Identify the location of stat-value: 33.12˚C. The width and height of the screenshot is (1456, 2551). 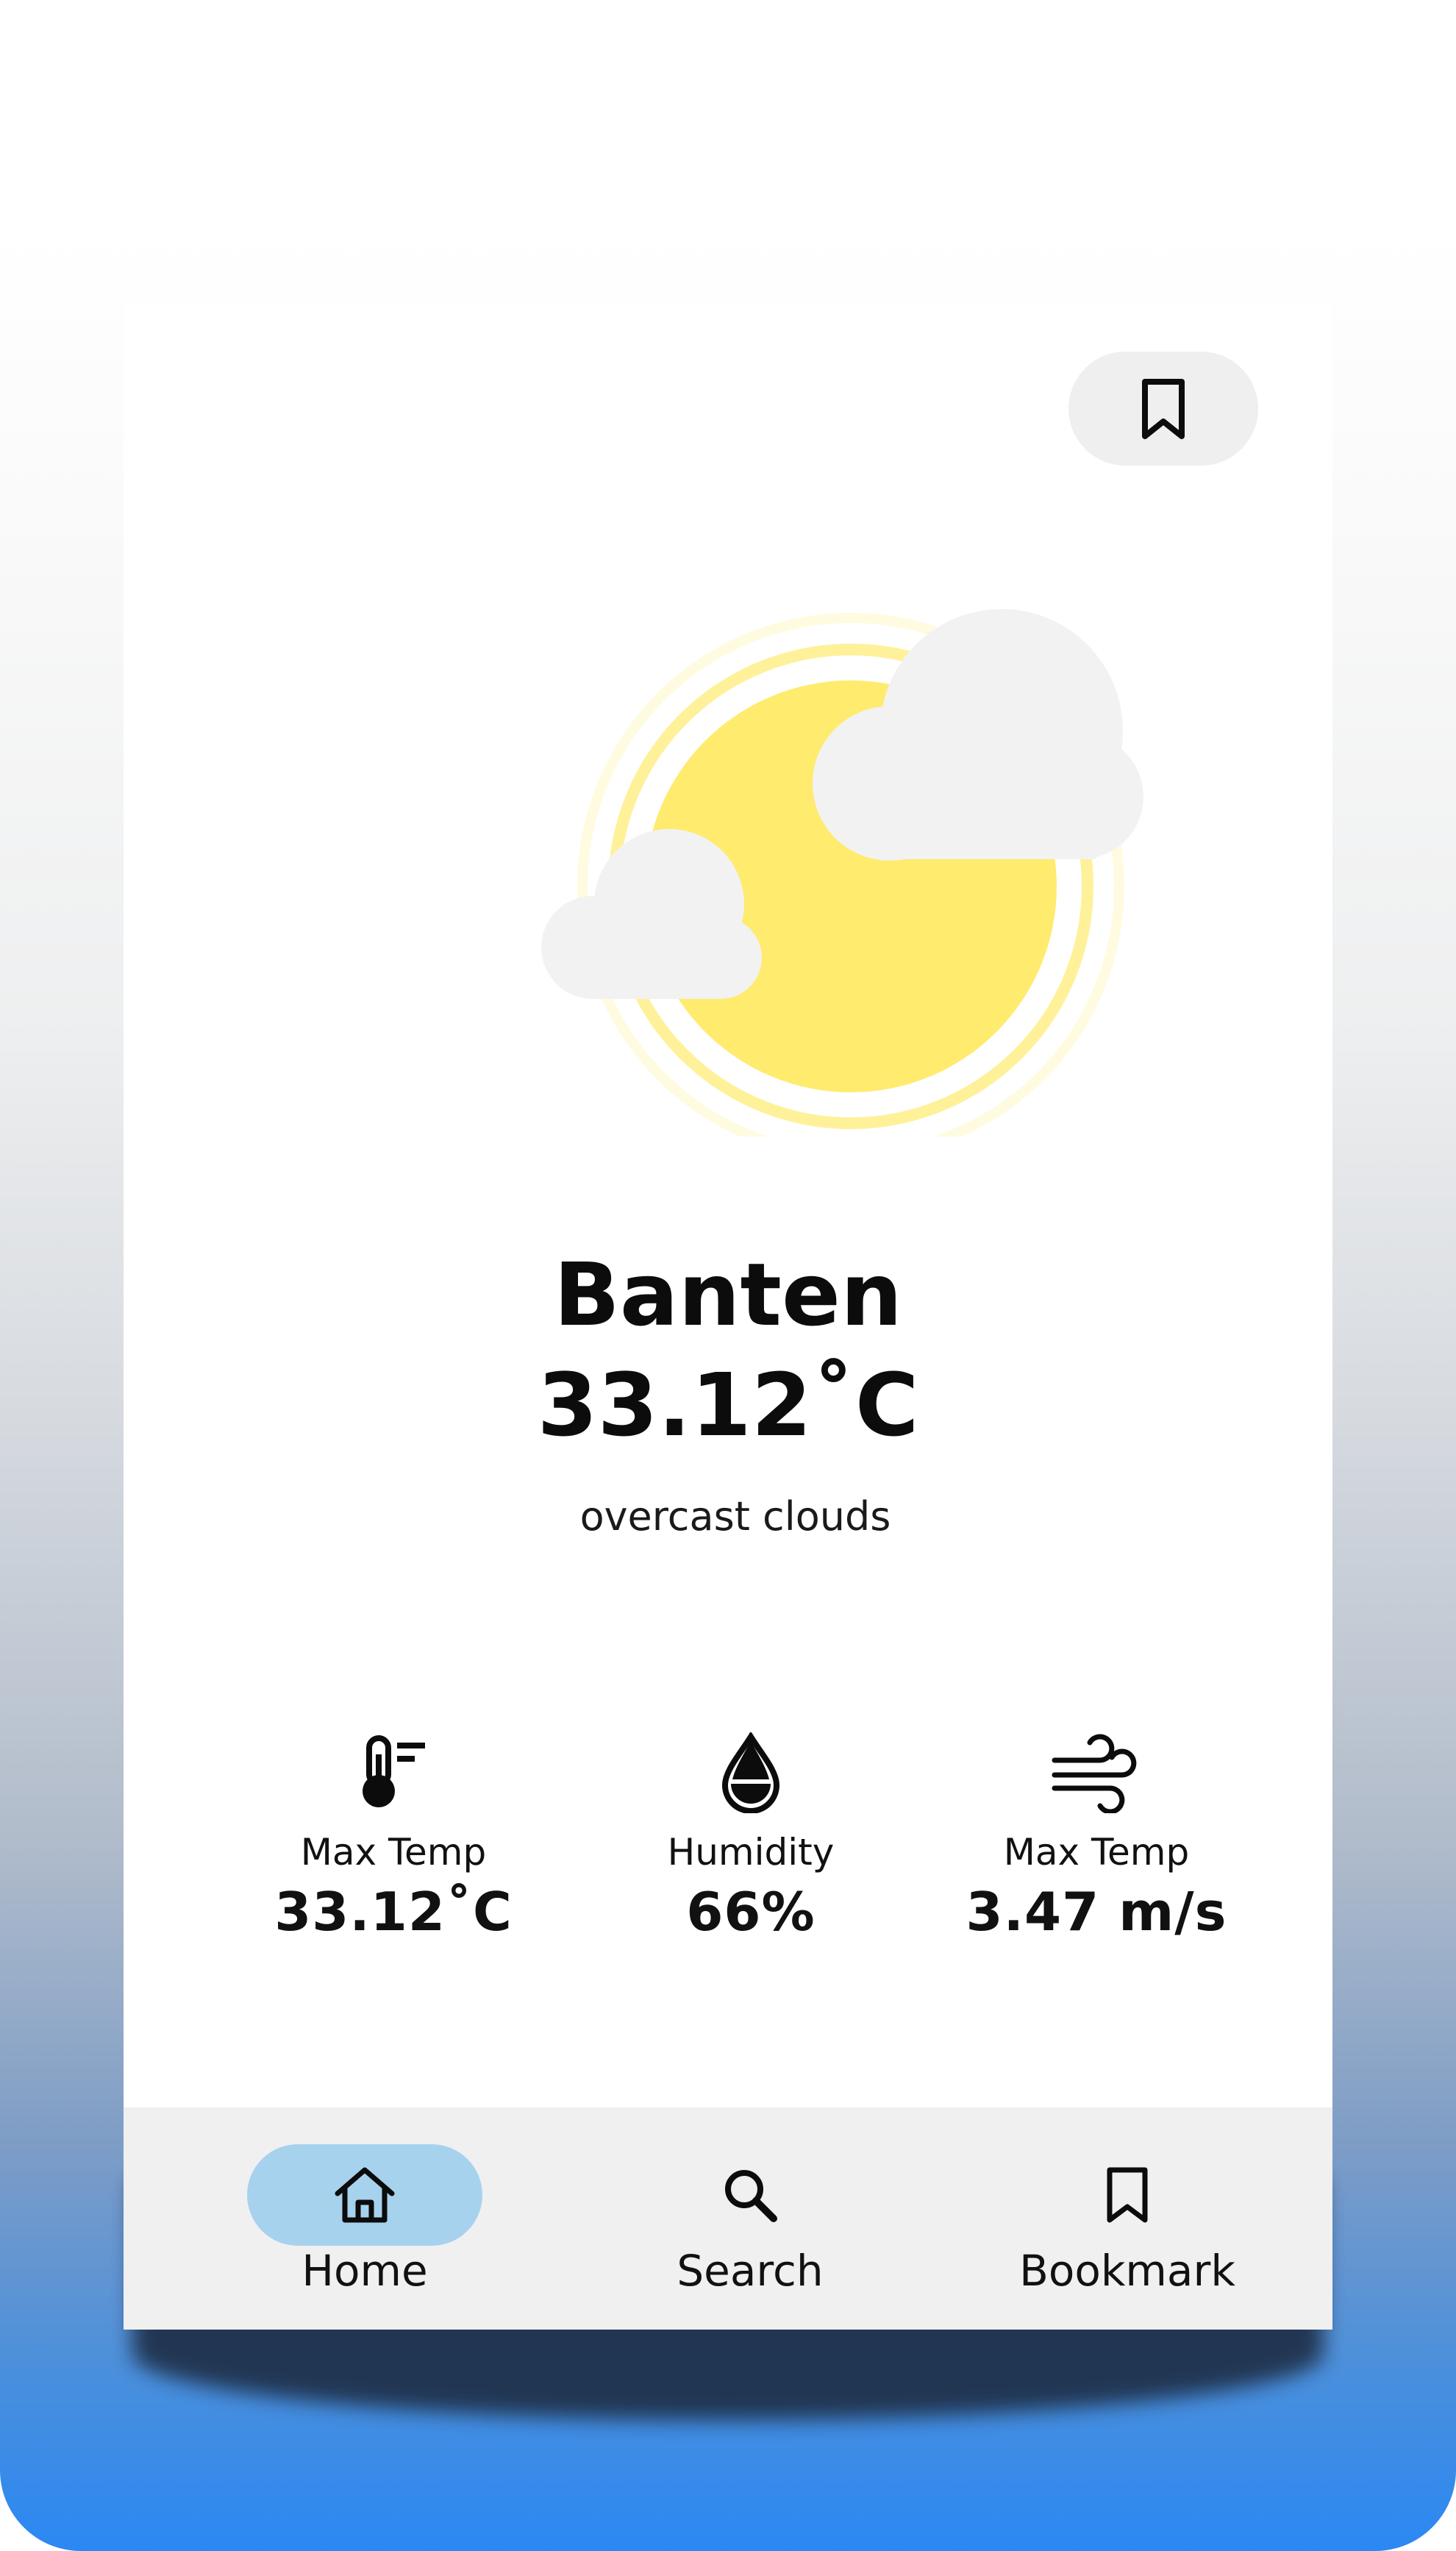
(393, 1912).